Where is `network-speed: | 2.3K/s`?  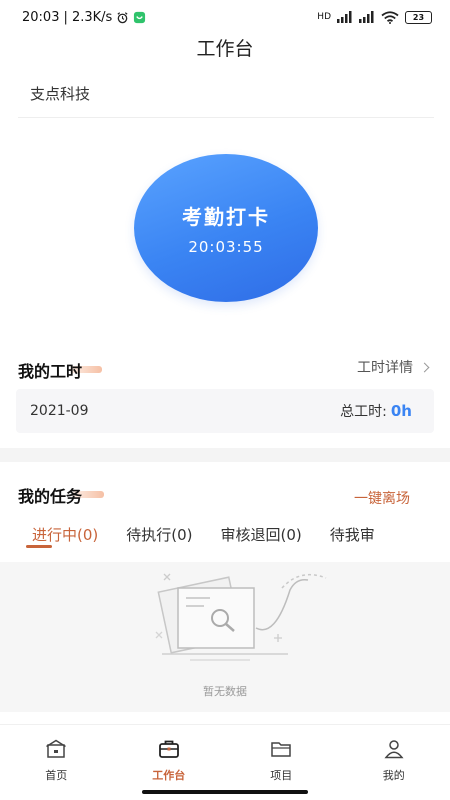 network-speed: | 2.3K/s is located at coordinates (88, 17).